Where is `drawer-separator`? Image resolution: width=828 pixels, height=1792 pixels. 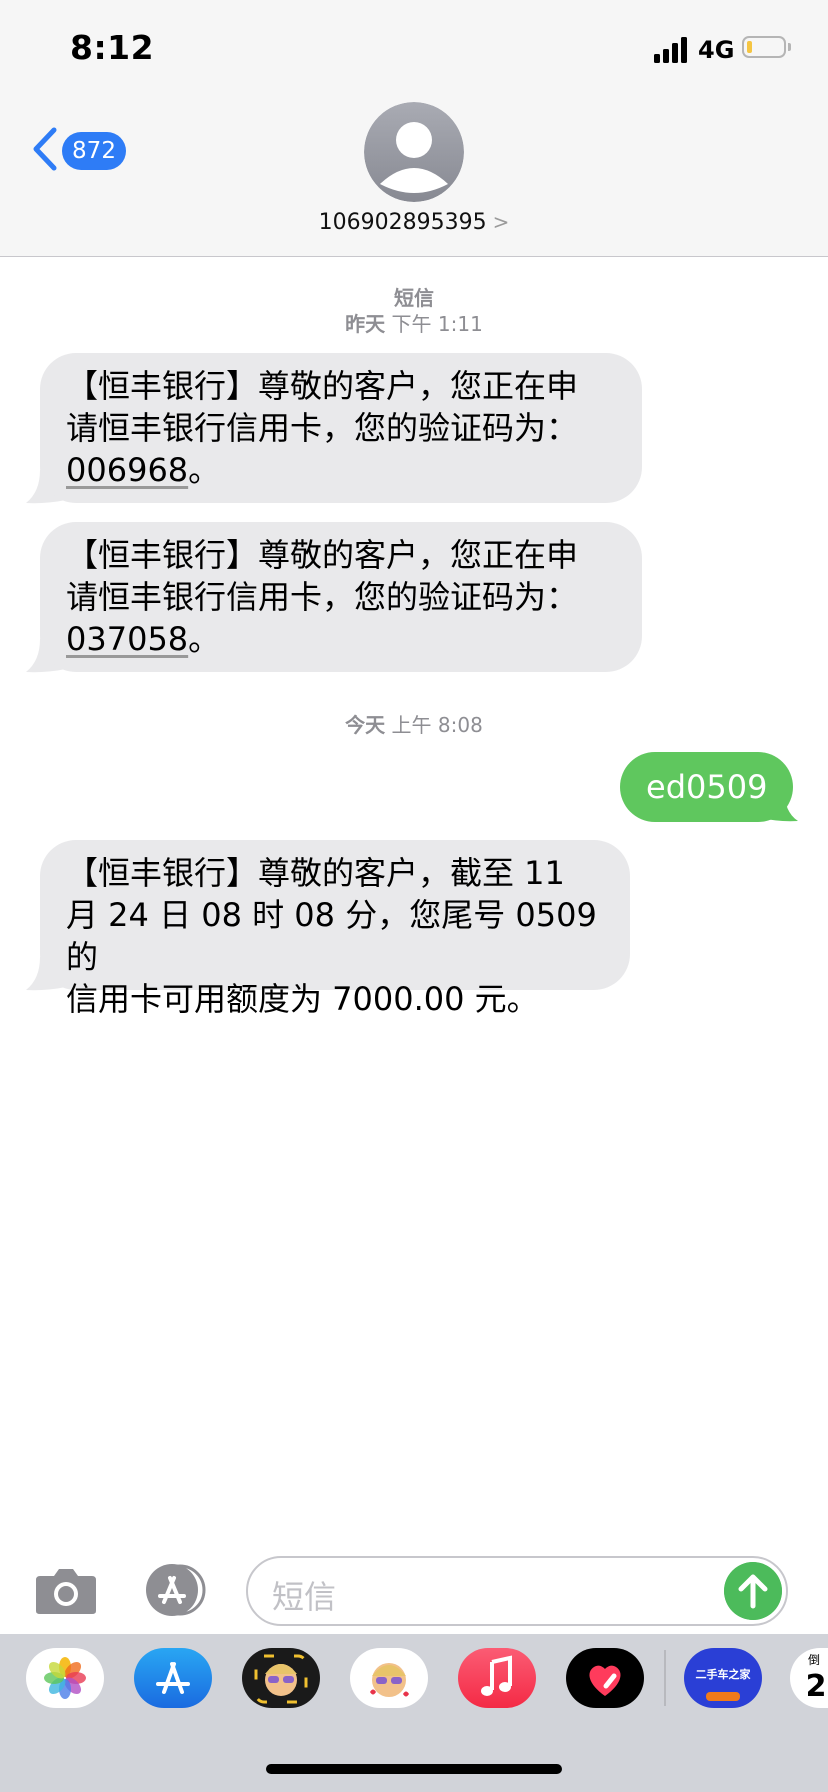
drawer-separator is located at coordinates (665, 1678).